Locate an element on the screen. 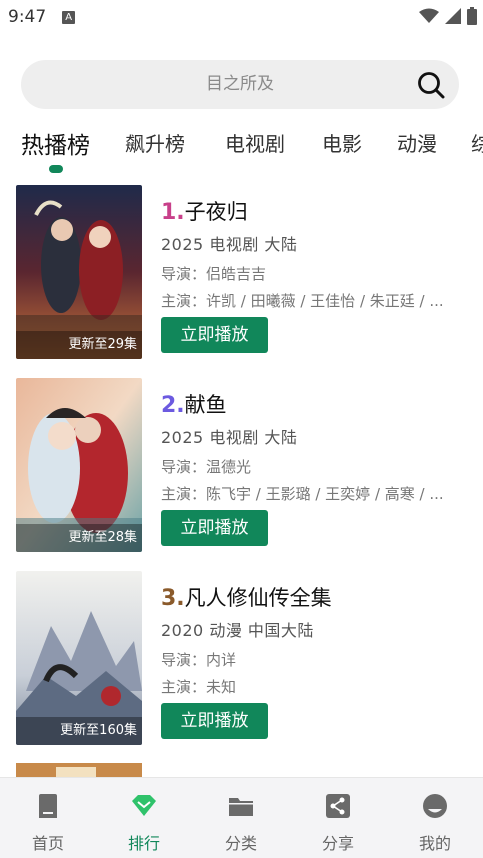 This screenshot has width=483, height=858. director: 导演：侣皓吉吉 is located at coordinates (214, 274).